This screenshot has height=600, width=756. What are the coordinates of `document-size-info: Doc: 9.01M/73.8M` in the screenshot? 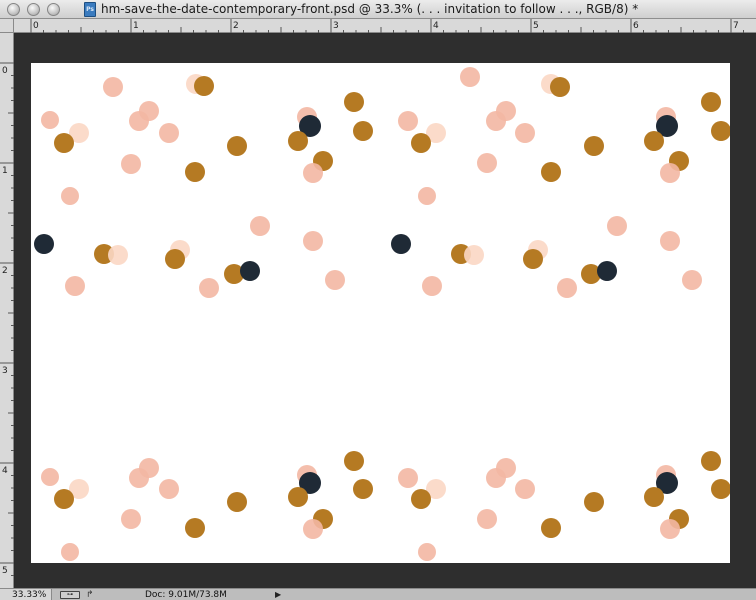 It's located at (186, 595).